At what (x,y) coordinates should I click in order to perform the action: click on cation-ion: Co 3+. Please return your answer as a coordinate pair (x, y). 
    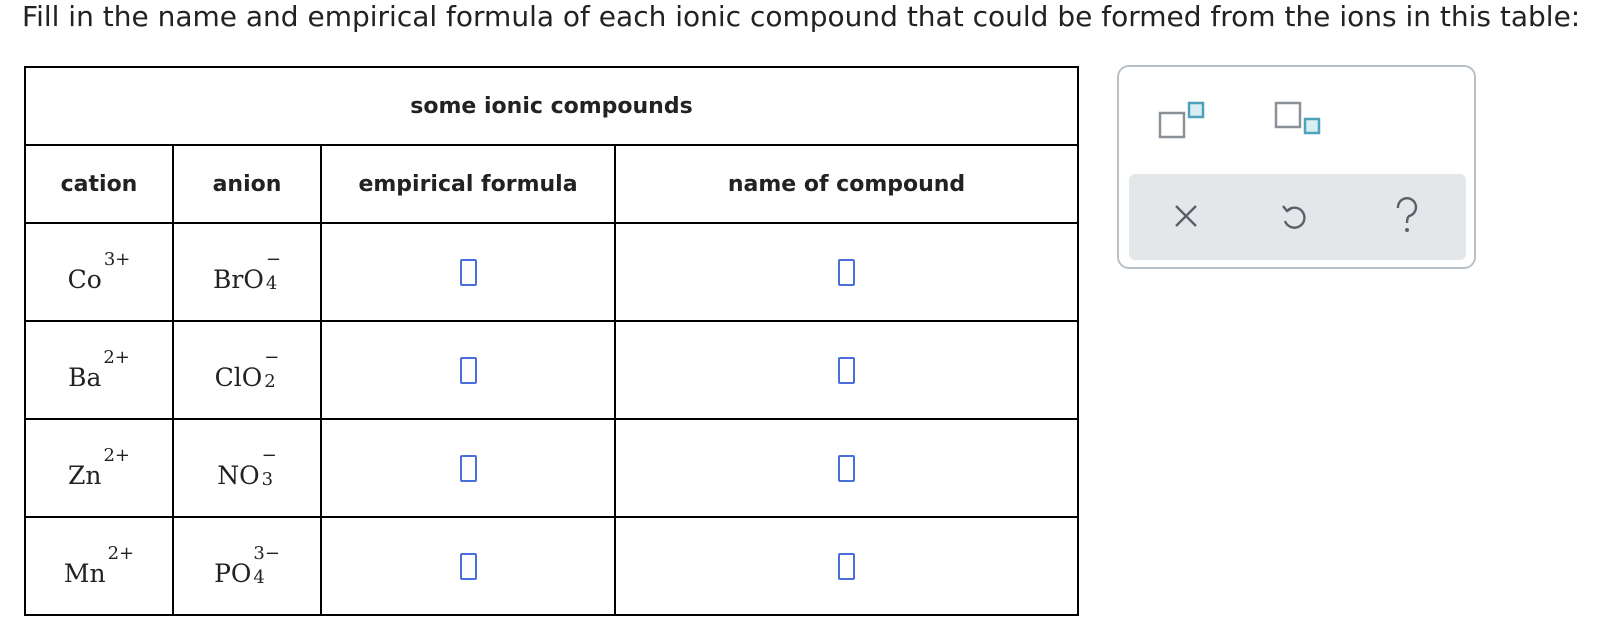
    Looking at the image, I should click on (99, 271).